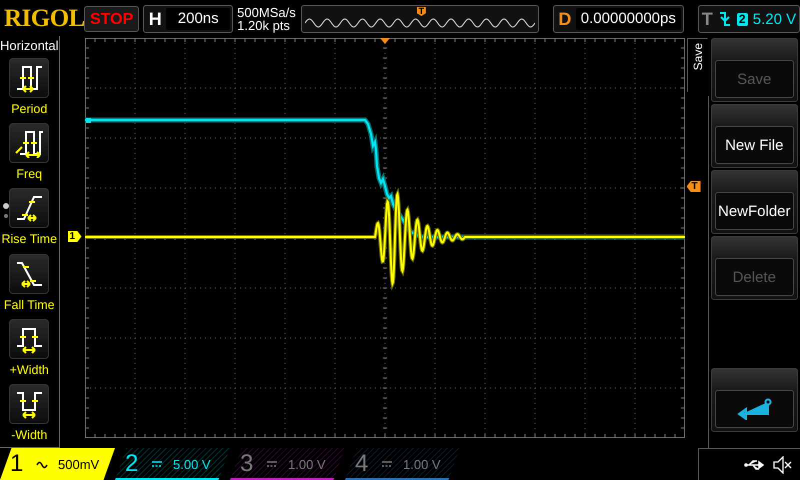  Describe the element at coordinates (57, 464) in the screenshot. I see `channel-tab: 1 500mV` at that location.